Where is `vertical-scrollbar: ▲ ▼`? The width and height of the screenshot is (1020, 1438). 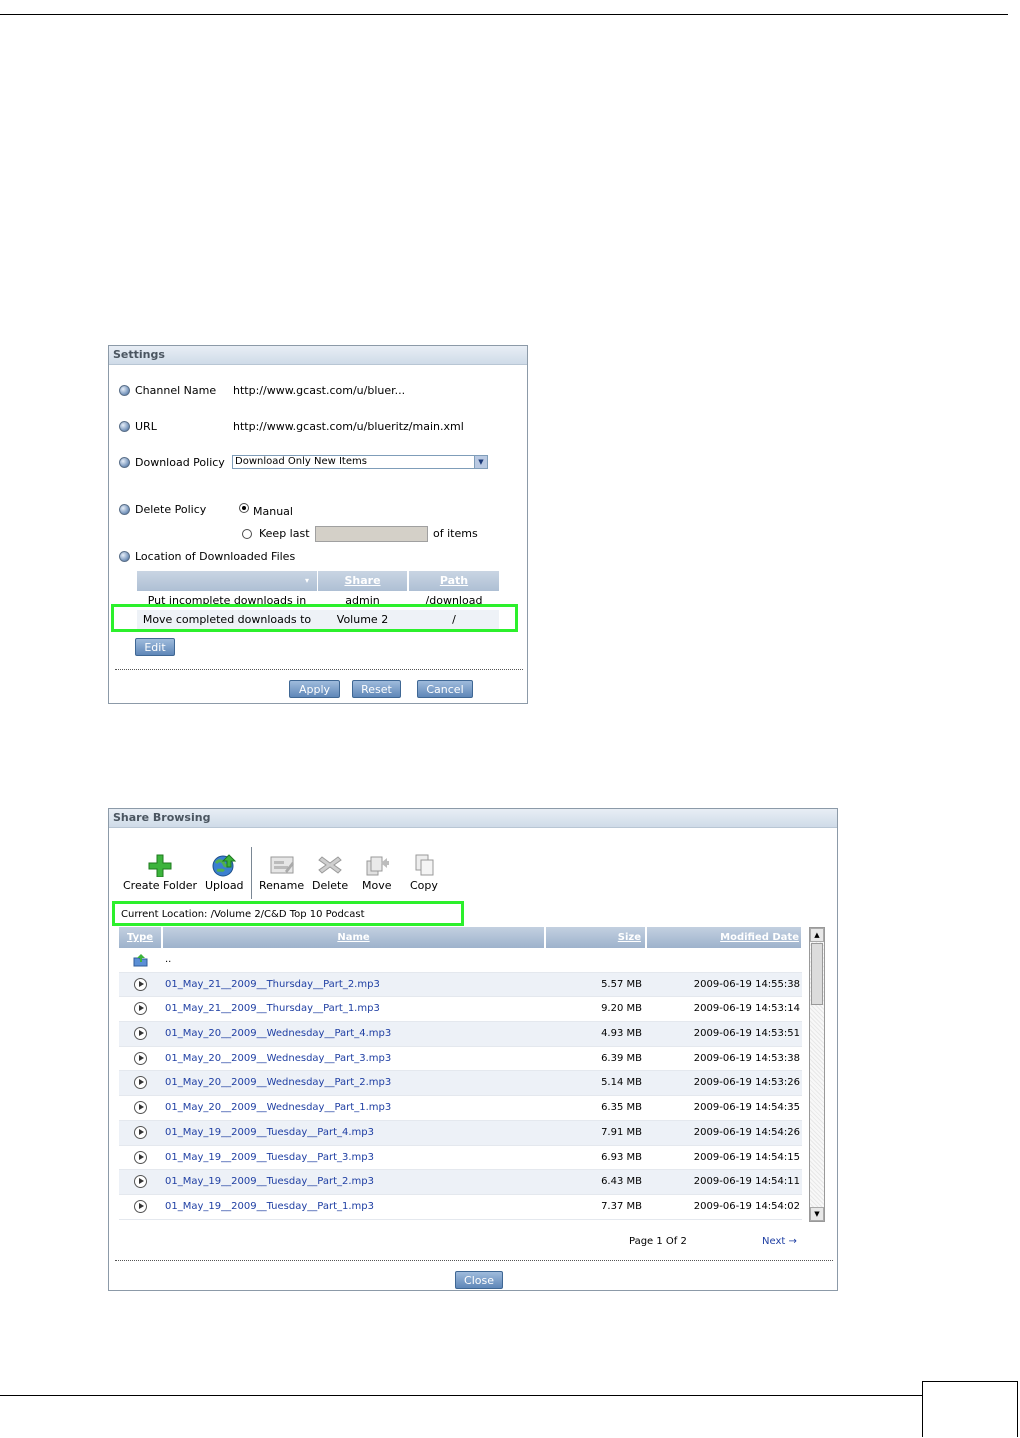
vertical-scrollbar: ▲ ▼ is located at coordinates (817, 1074).